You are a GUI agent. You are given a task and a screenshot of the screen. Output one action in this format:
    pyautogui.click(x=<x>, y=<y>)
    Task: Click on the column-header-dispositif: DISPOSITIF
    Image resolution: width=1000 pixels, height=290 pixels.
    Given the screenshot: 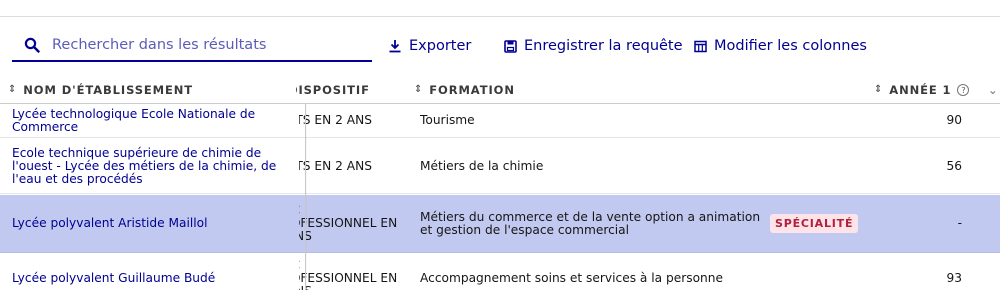 What is the action you would take?
    pyautogui.click(x=350, y=90)
    